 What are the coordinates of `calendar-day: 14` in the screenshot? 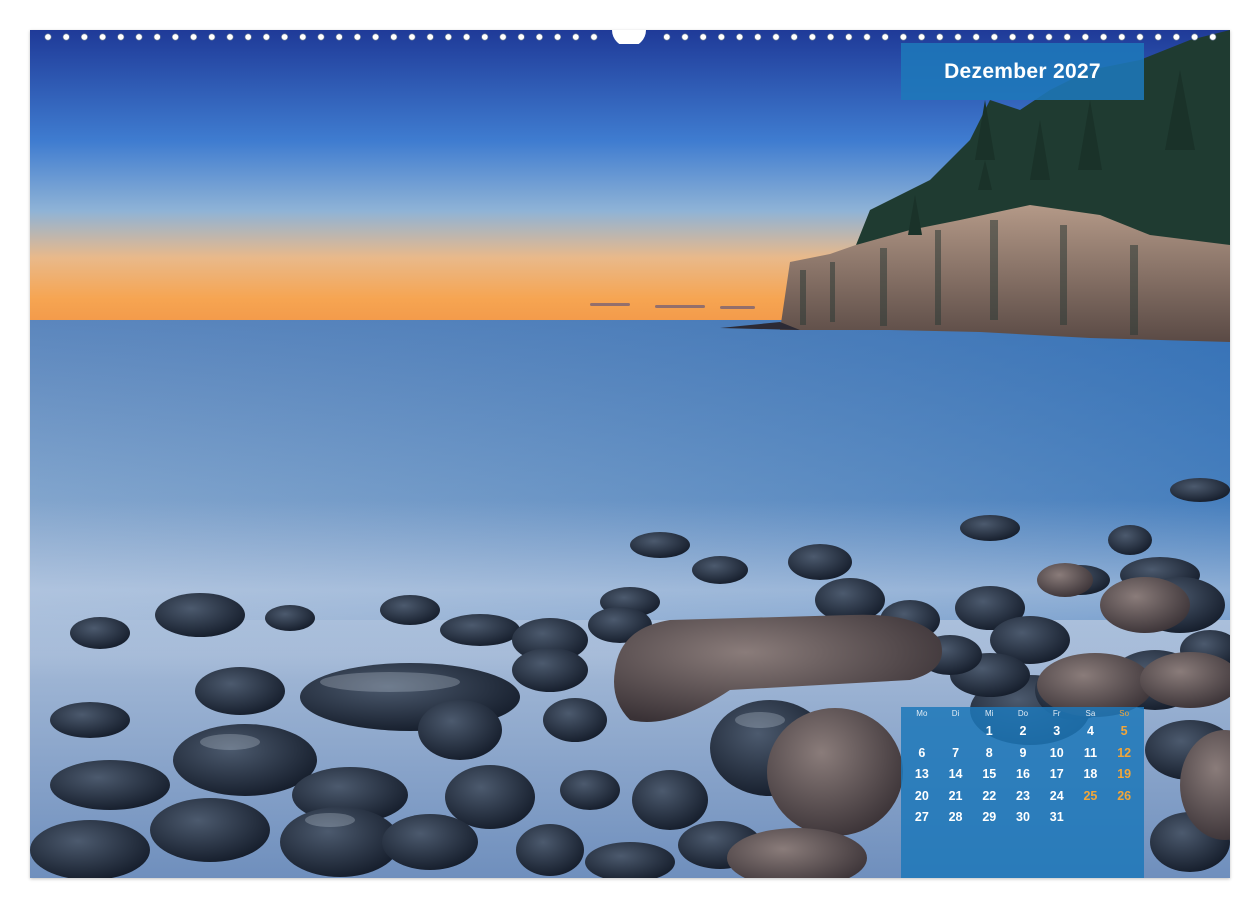 It's located at (955, 774).